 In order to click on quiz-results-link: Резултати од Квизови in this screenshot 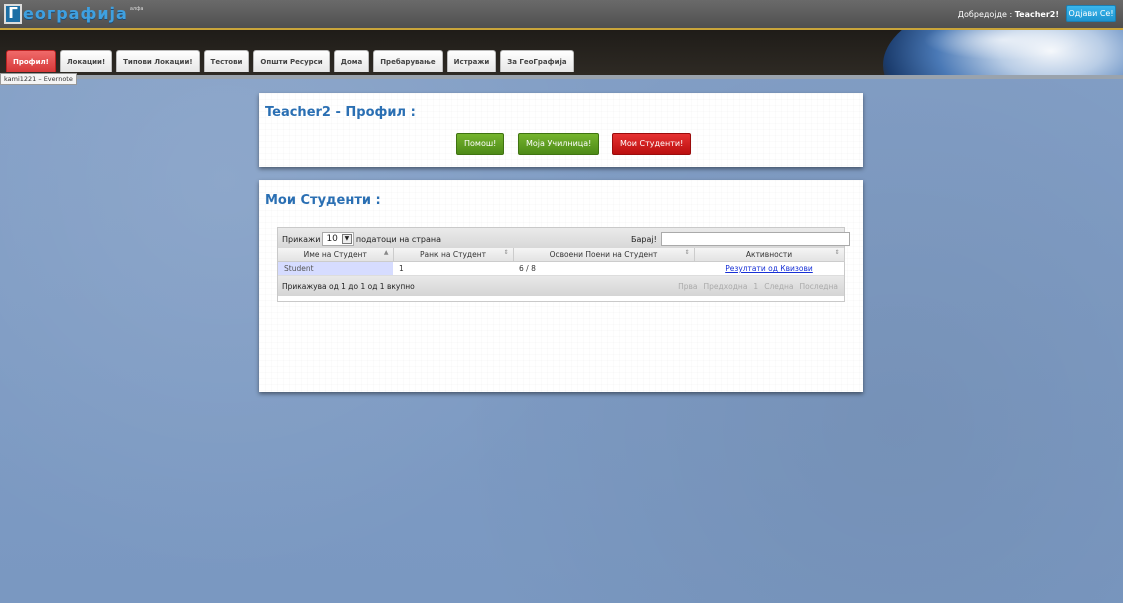, I will do `click(769, 268)`.